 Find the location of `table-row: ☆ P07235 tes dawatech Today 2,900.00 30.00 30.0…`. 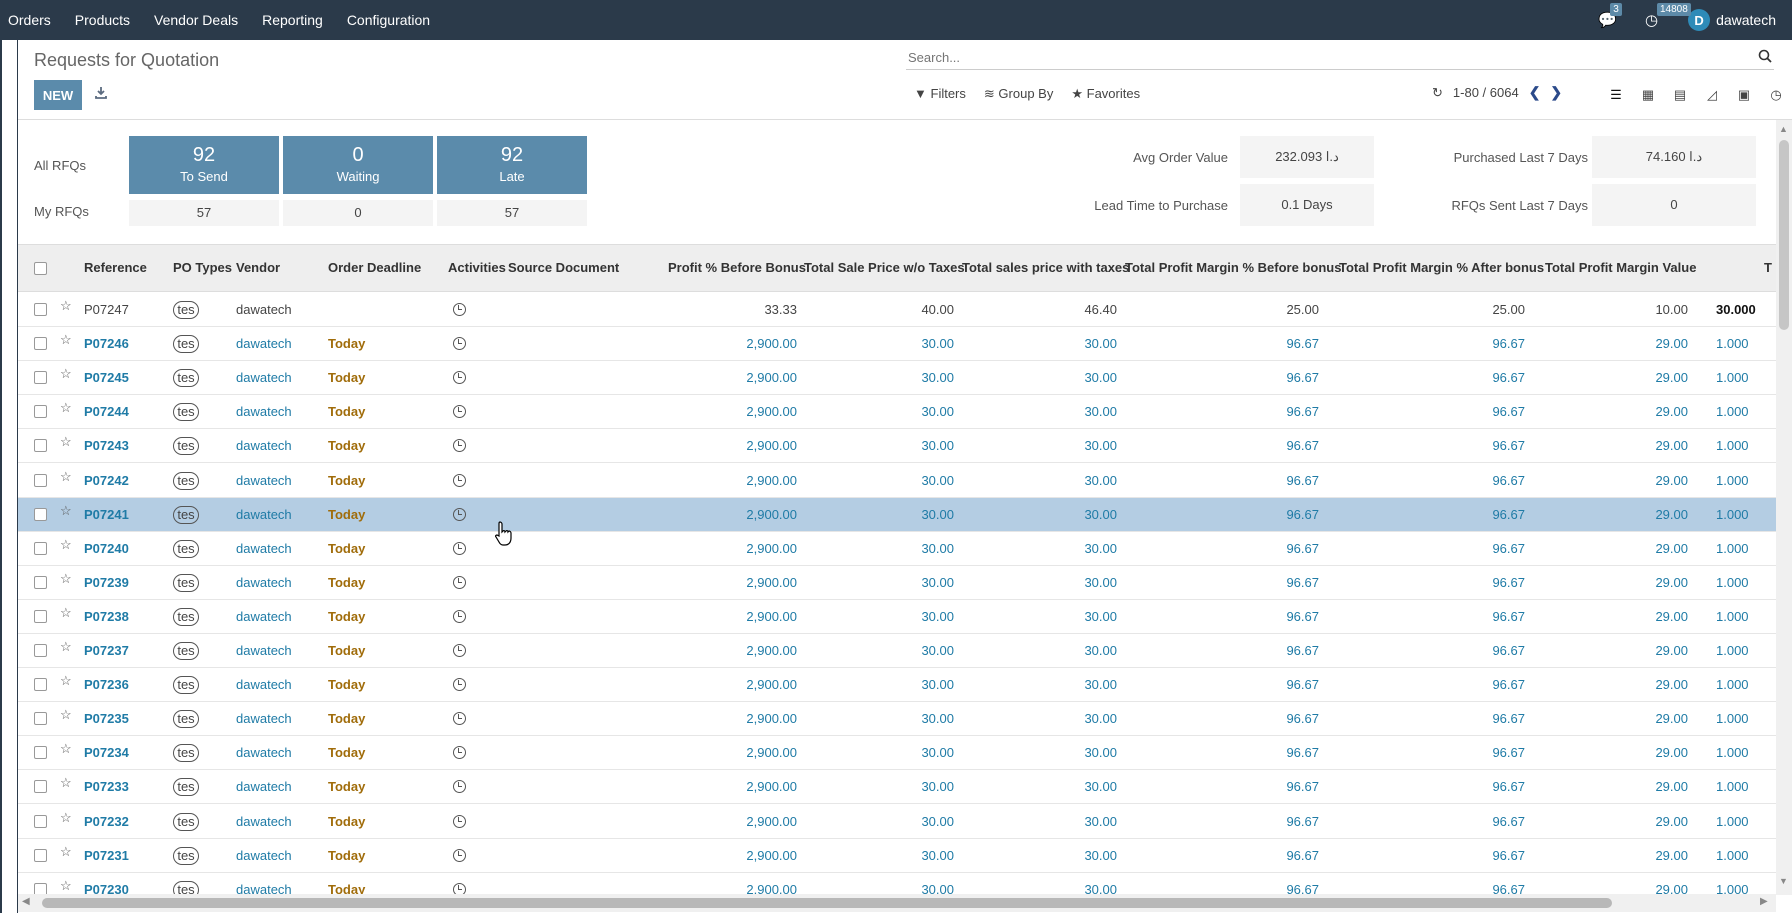

table-row: ☆ P07235 tes dawatech Today 2,900.00 30.00 30.0… is located at coordinates (897, 719).